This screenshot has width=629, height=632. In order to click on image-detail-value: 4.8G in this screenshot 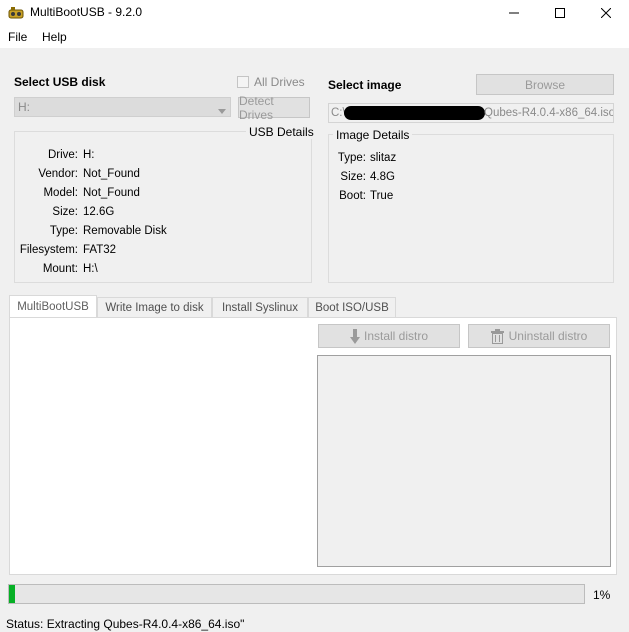, I will do `click(382, 177)`.